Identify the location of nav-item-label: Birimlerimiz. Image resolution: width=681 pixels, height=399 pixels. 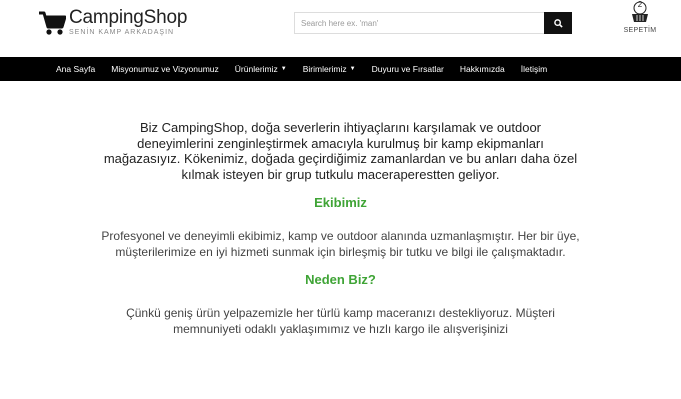
(324, 69).